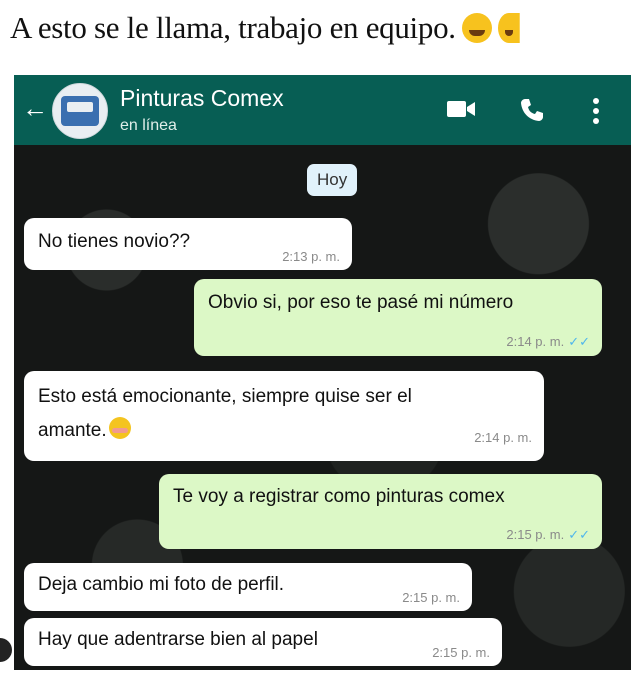 This screenshot has width=640, height=680. I want to click on contact-name: Pinturas Comex, so click(202, 98).